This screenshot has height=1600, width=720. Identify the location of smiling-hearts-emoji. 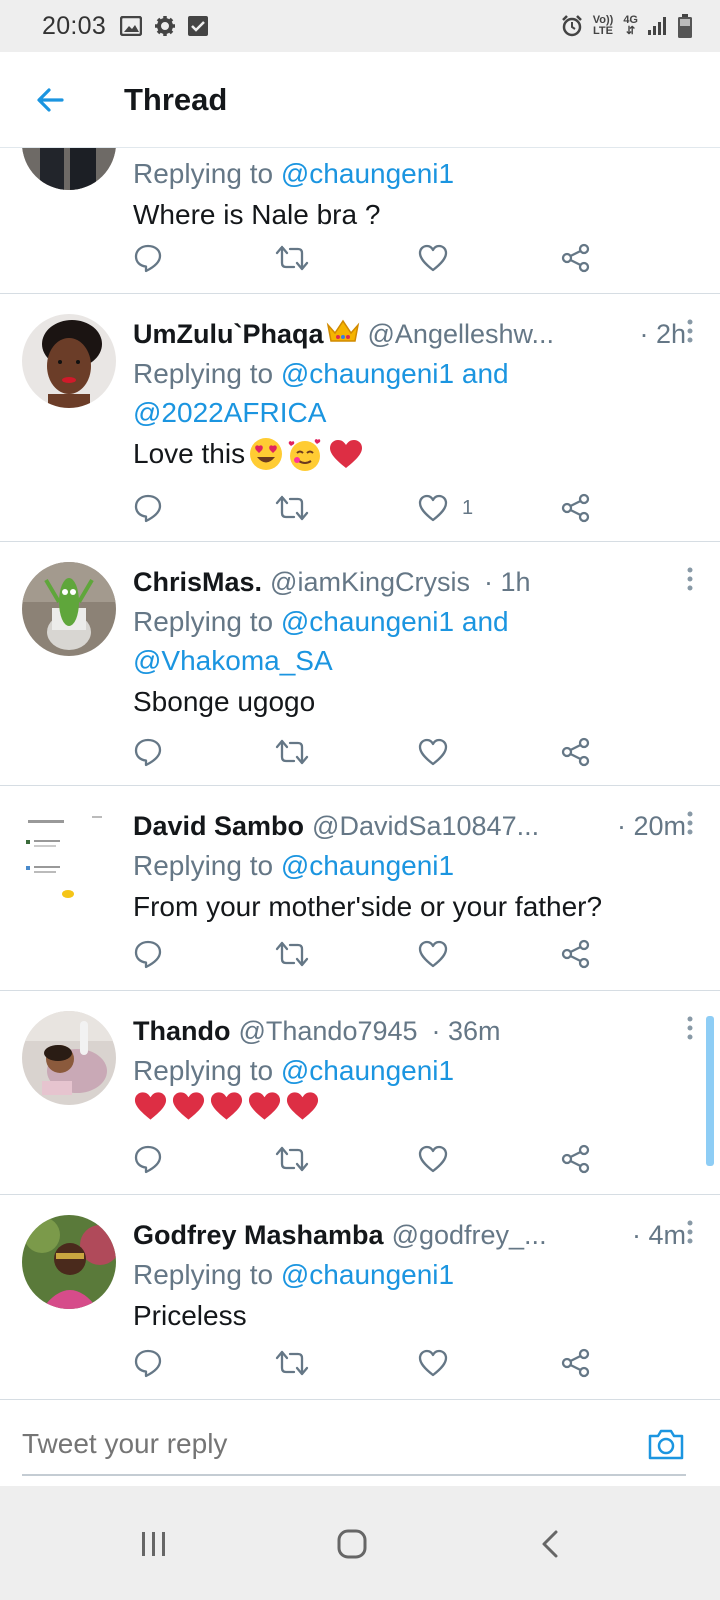
(304, 455).